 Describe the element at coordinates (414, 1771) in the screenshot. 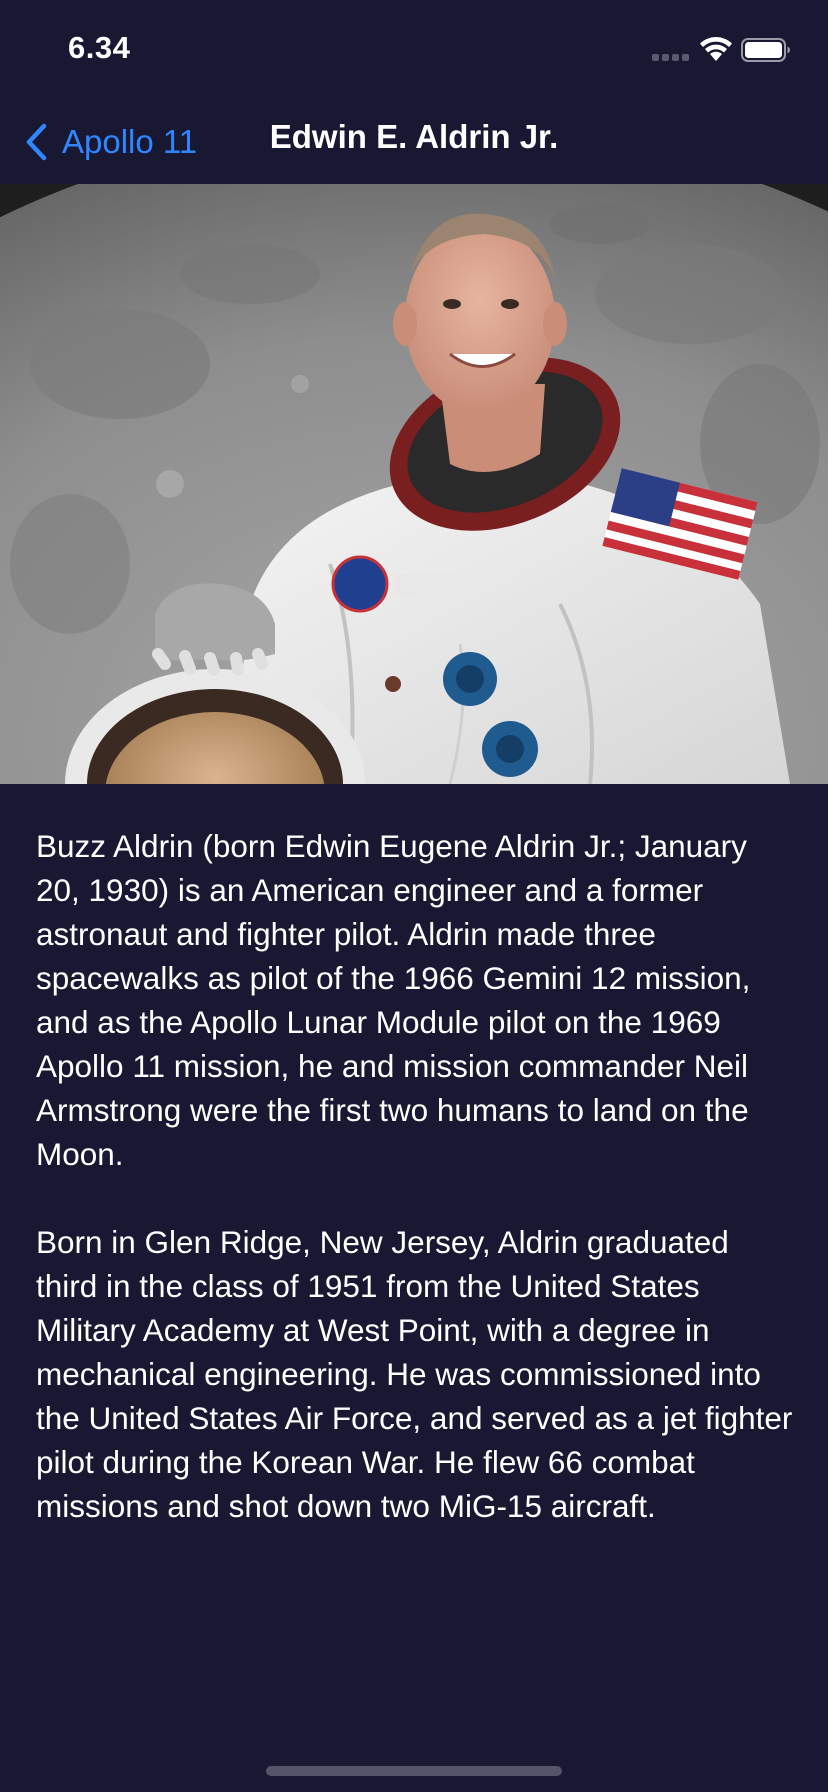

I see `home-indicator` at that location.